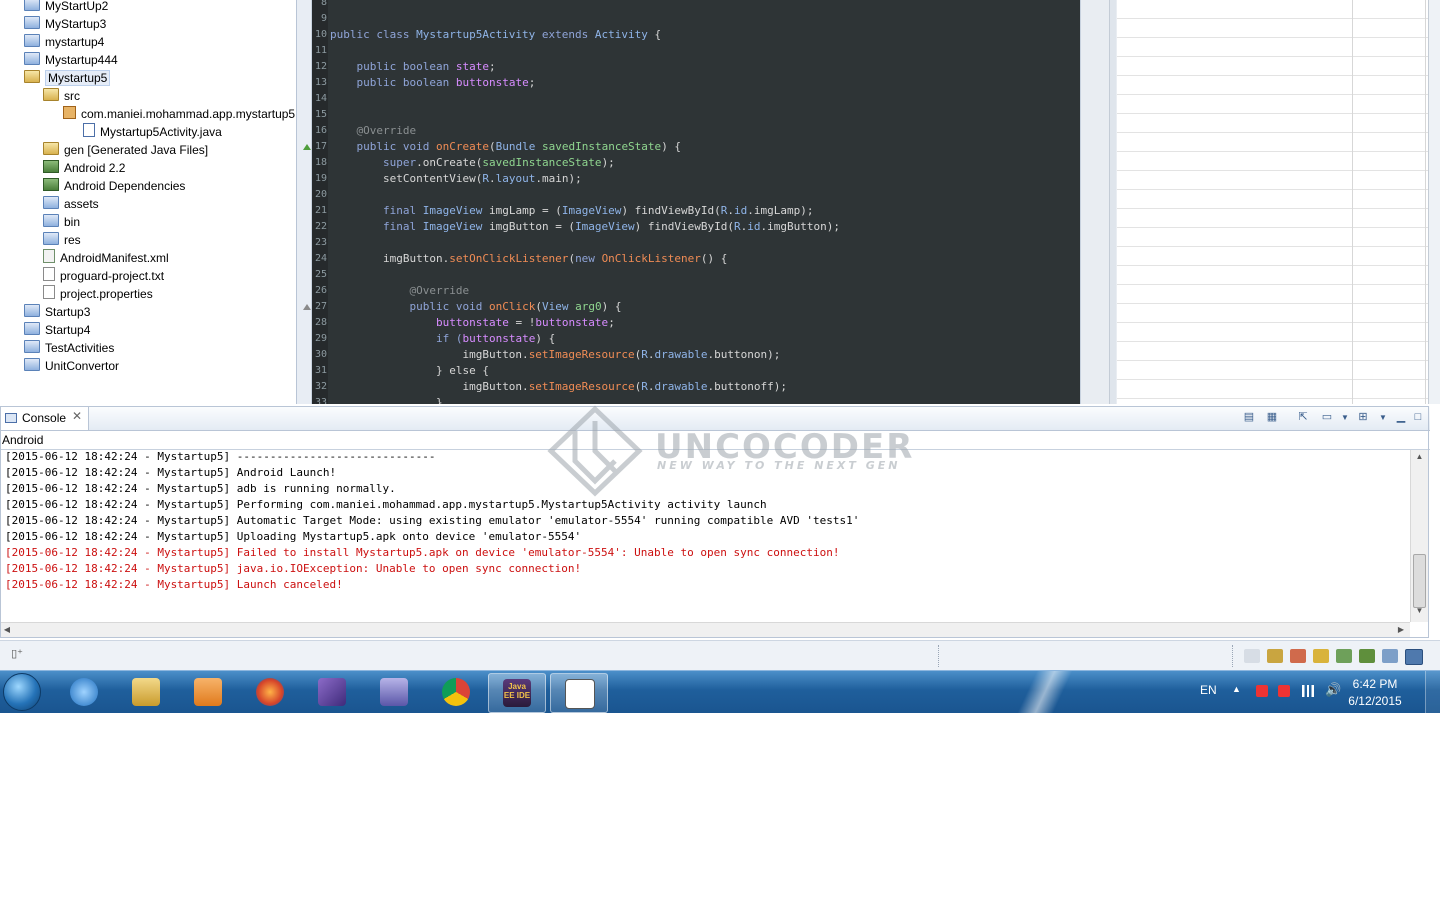  Describe the element at coordinates (644, 386) in the screenshot. I see `code-token: R` at that location.